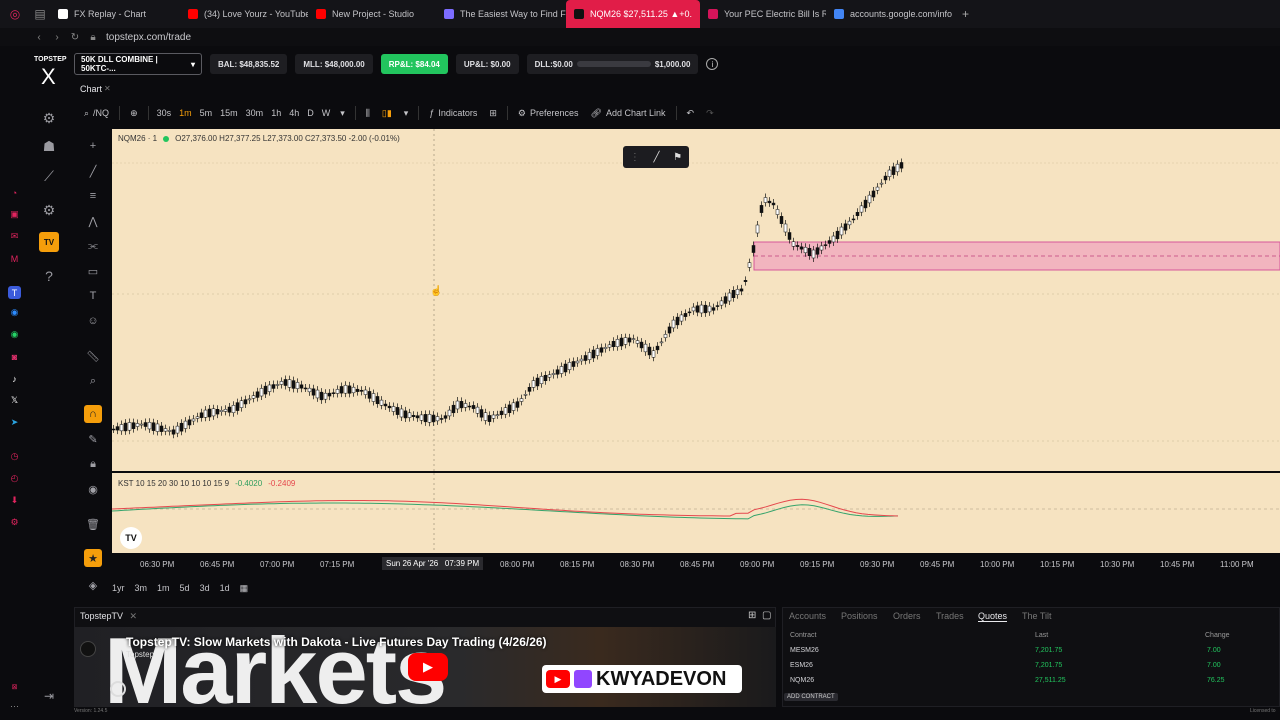 This screenshot has height=720, width=1280. I want to click on pencil-lock-icon: ✎, so click(93, 439).